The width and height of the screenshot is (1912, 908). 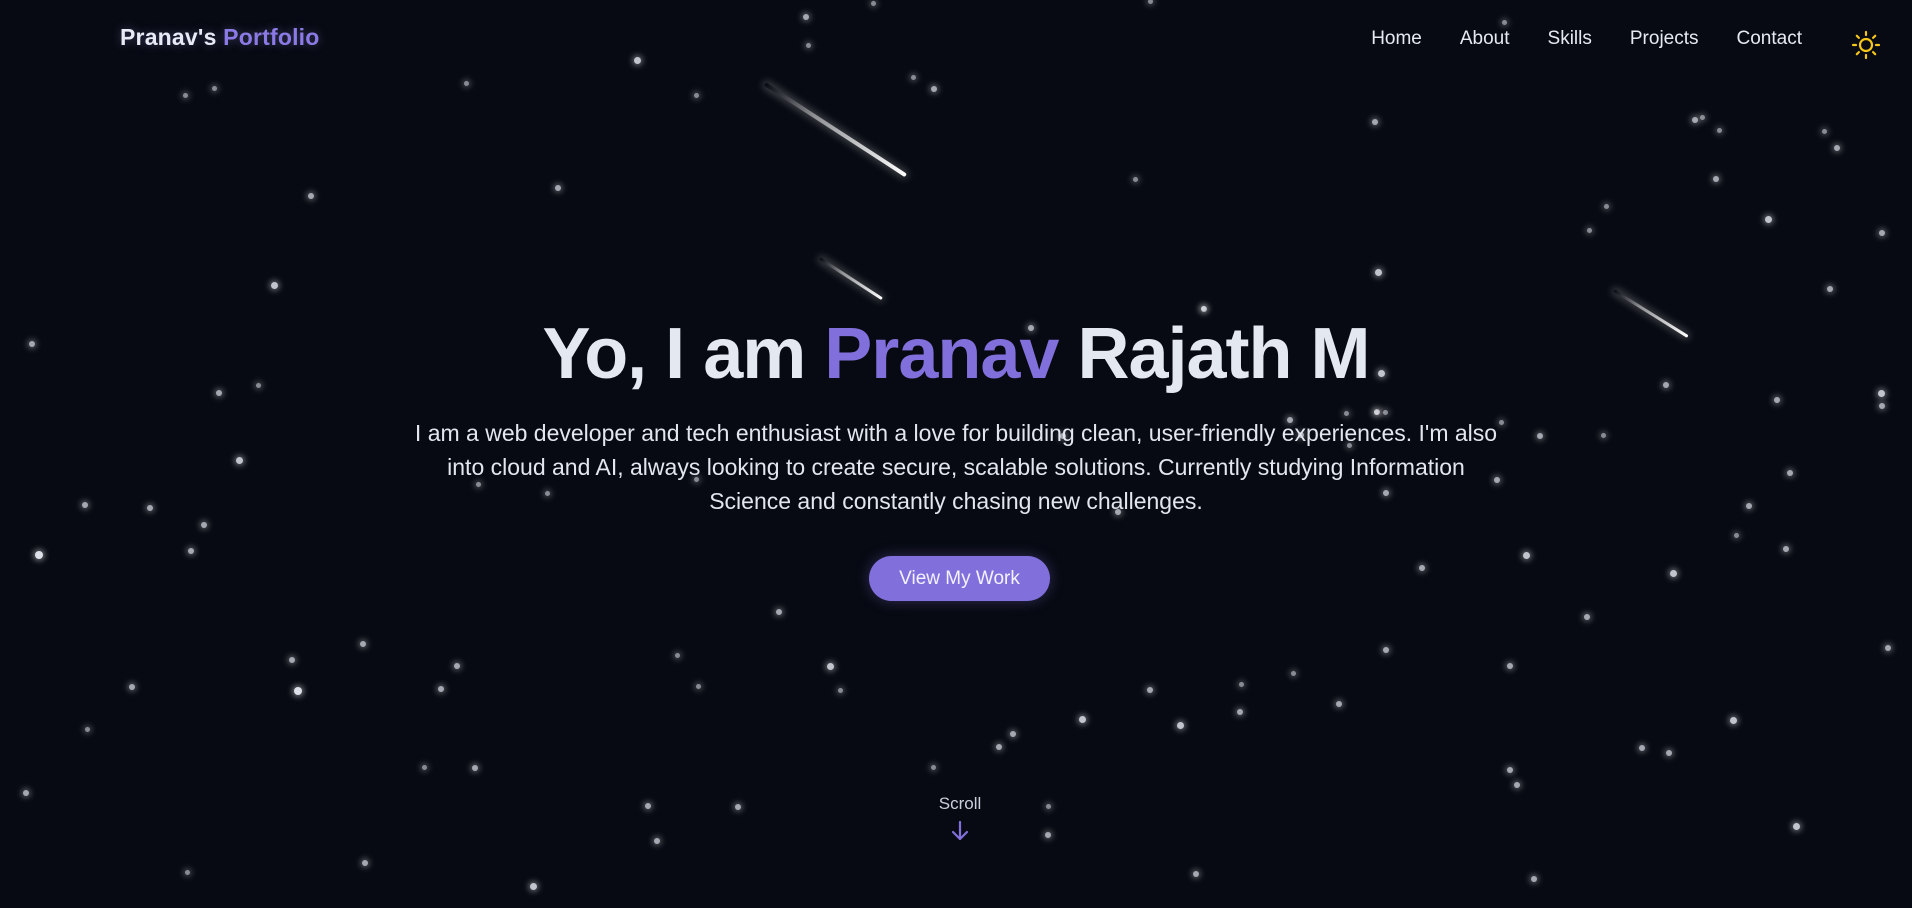 I want to click on hero-title-prefix: Yo, I am, so click(x=674, y=354).